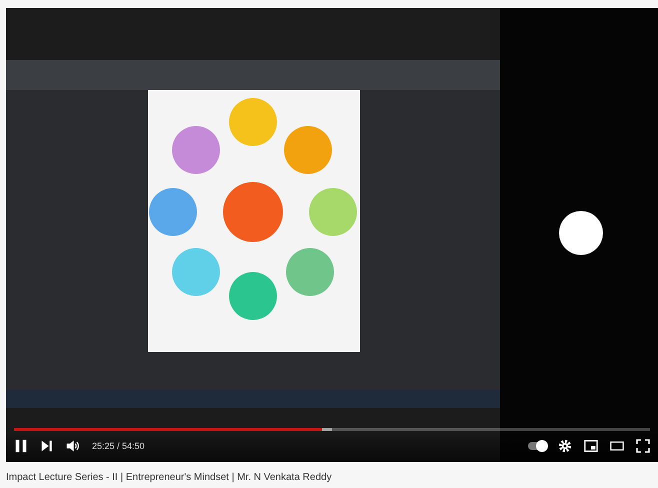 This screenshot has width=658, height=488. Describe the element at coordinates (565, 446) in the screenshot. I see `settings-icon` at that location.